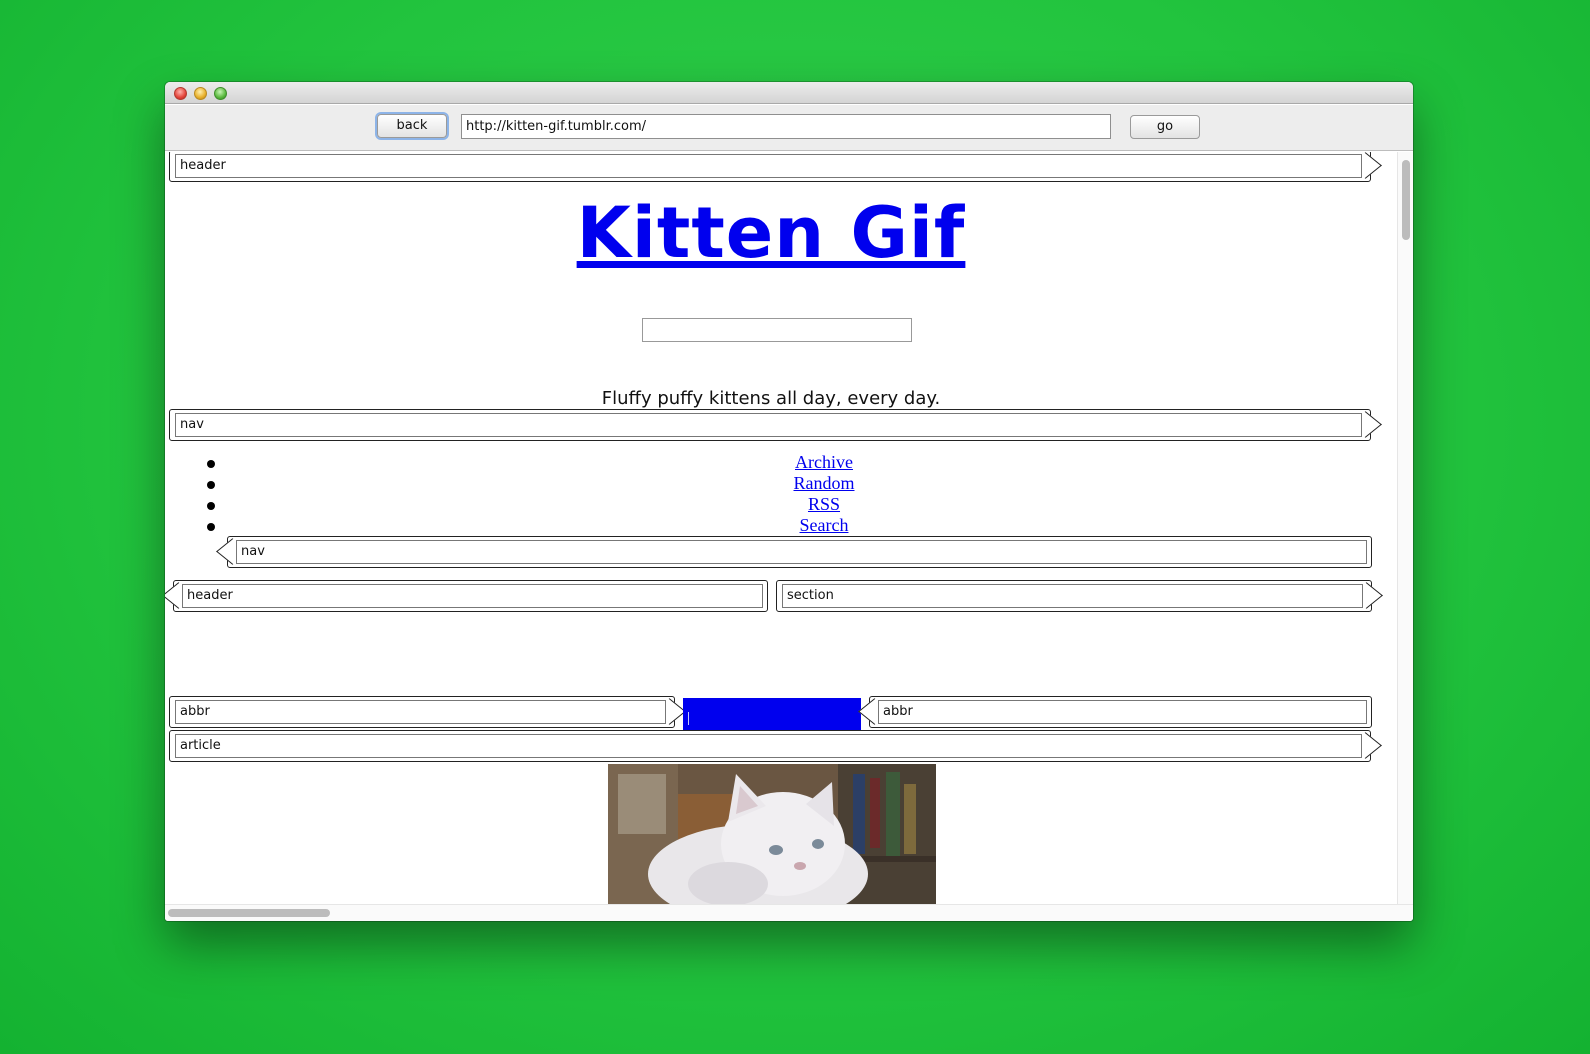 This screenshot has width=1590, height=1054. Describe the element at coordinates (777, 330) in the screenshot. I see `blog-search-input` at that location.